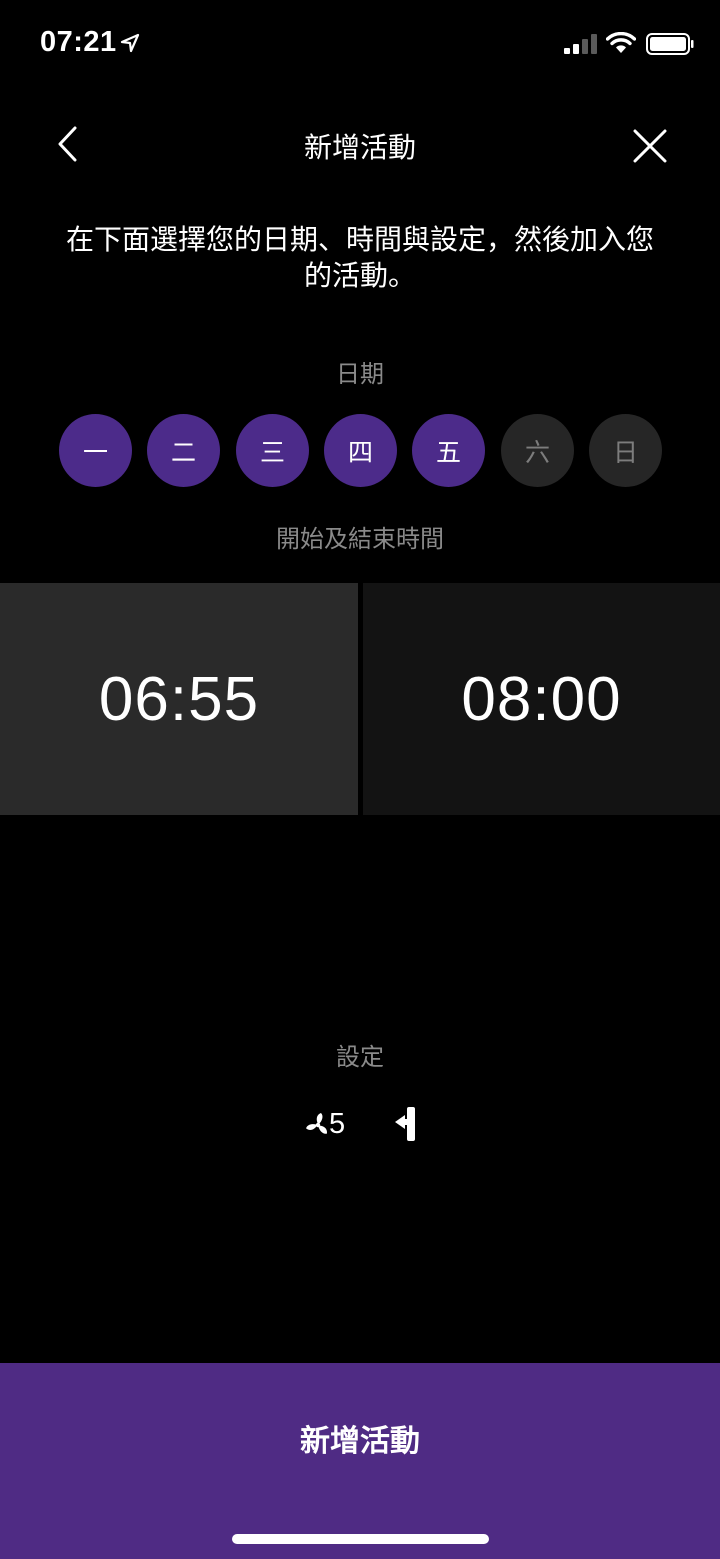  Describe the element at coordinates (360, 1461) in the screenshot. I see `add-event-button: 新增活動` at that location.